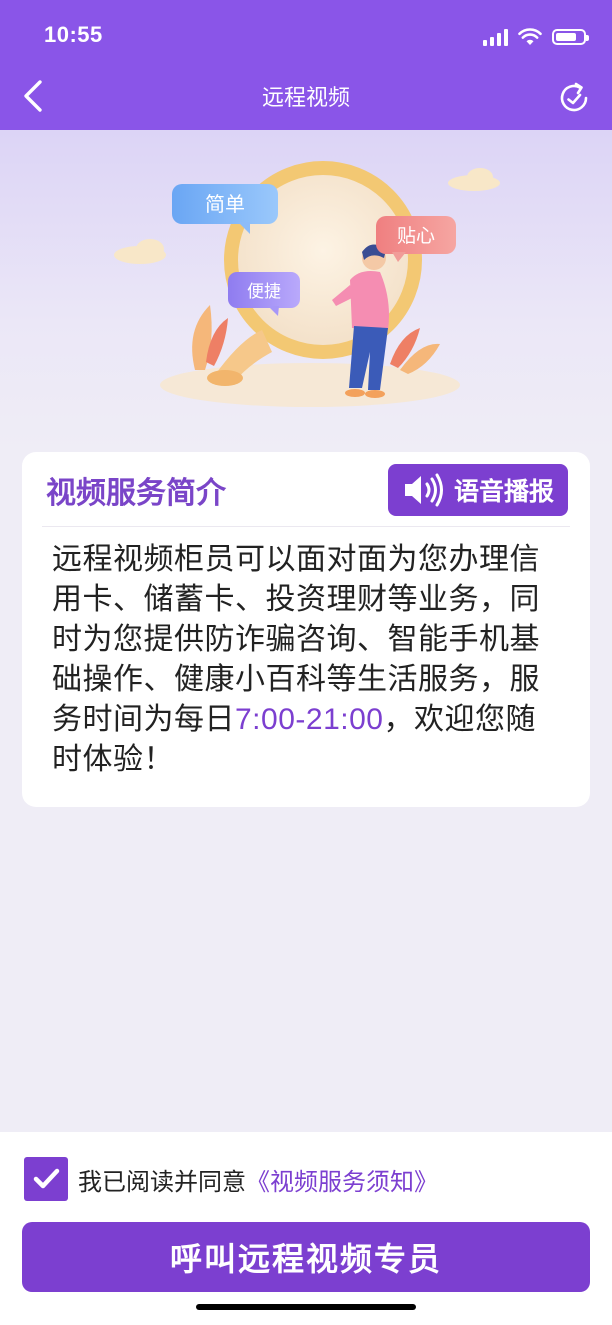  I want to click on call-video-agent-button: 呼叫远程视频专员, so click(306, 1257).